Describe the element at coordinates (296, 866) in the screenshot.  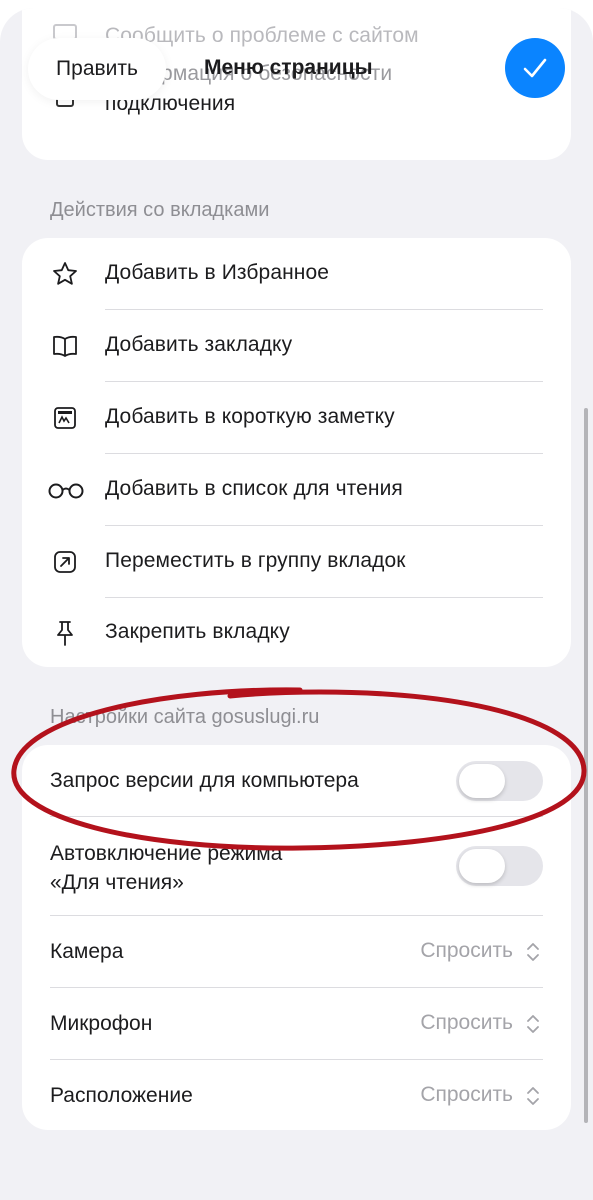
I see `auto-reader-row: Автовключение режима «Для чтения»` at that location.